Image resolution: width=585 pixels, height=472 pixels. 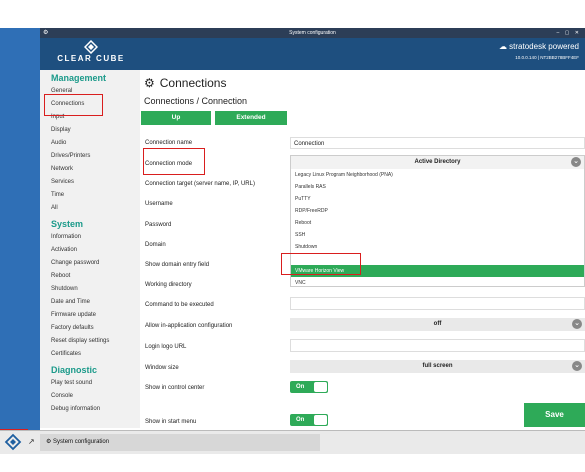 I want to click on label-connection-name: Connection name, so click(x=169, y=143).